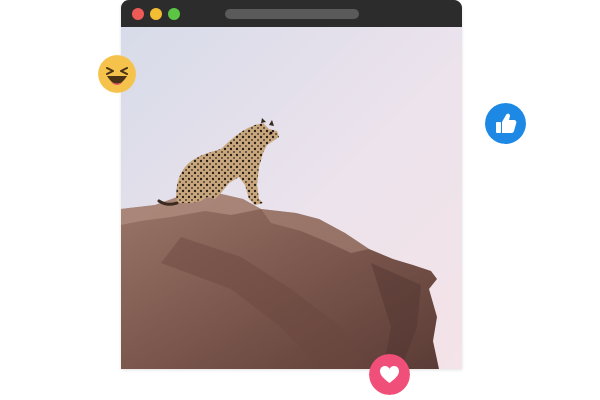 This screenshot has width=600, height=400. Describe the element at coordinates (138, 14) in the screenshot. I see `close-window-button` at that location.